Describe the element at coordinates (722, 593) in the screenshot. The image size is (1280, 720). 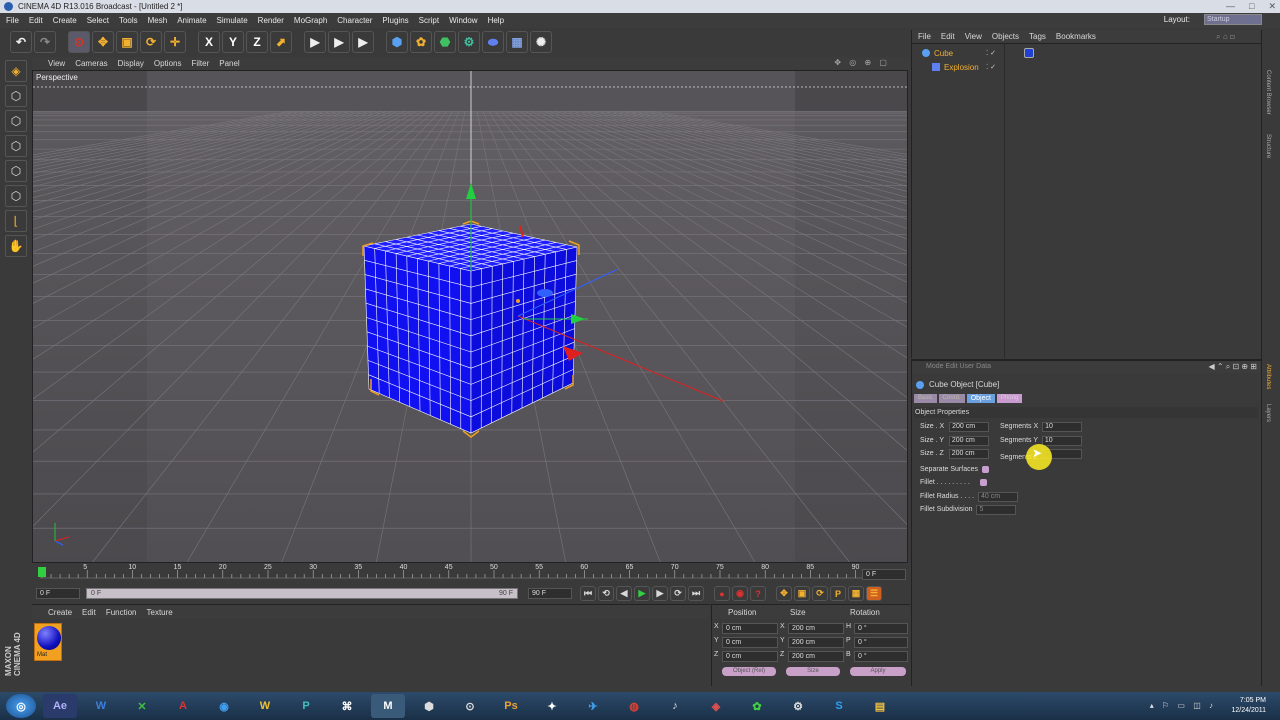
I see `record-keys-button: ●` at that location.